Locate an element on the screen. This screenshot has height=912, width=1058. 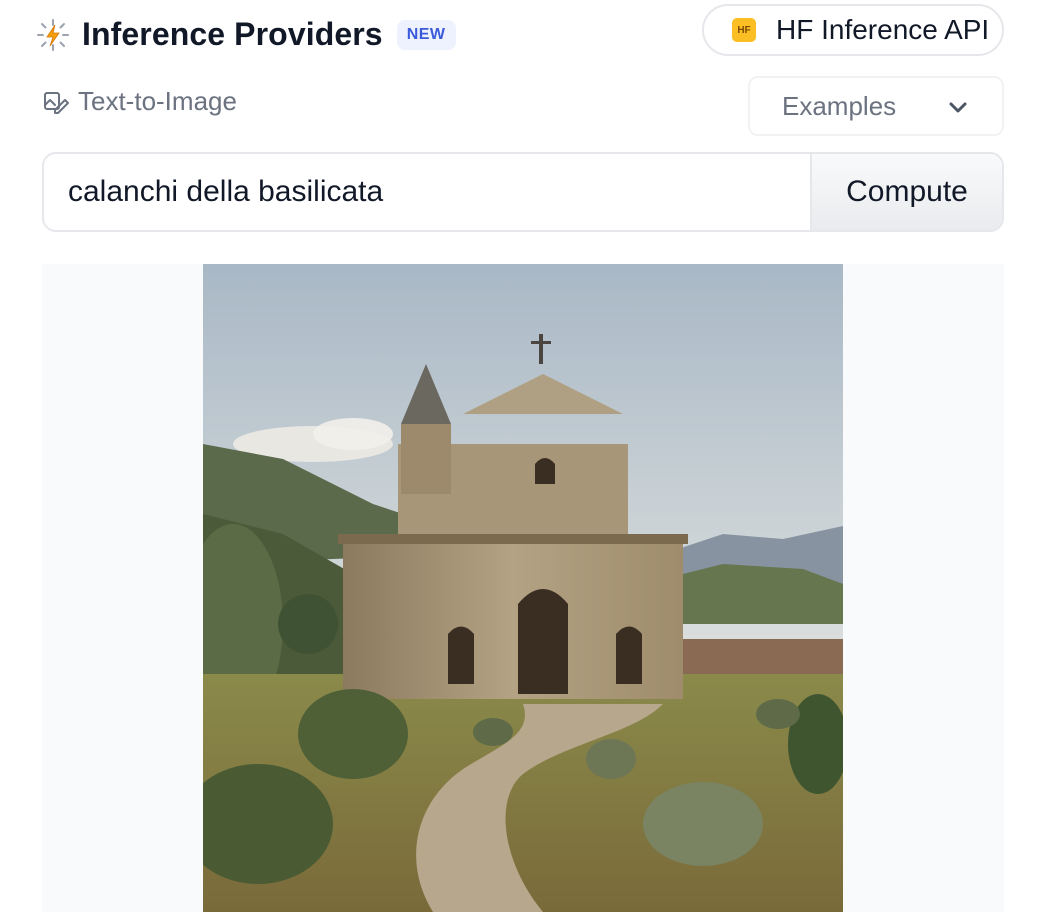
task-label: Text-to-Image is located at coordinates (157, 101).